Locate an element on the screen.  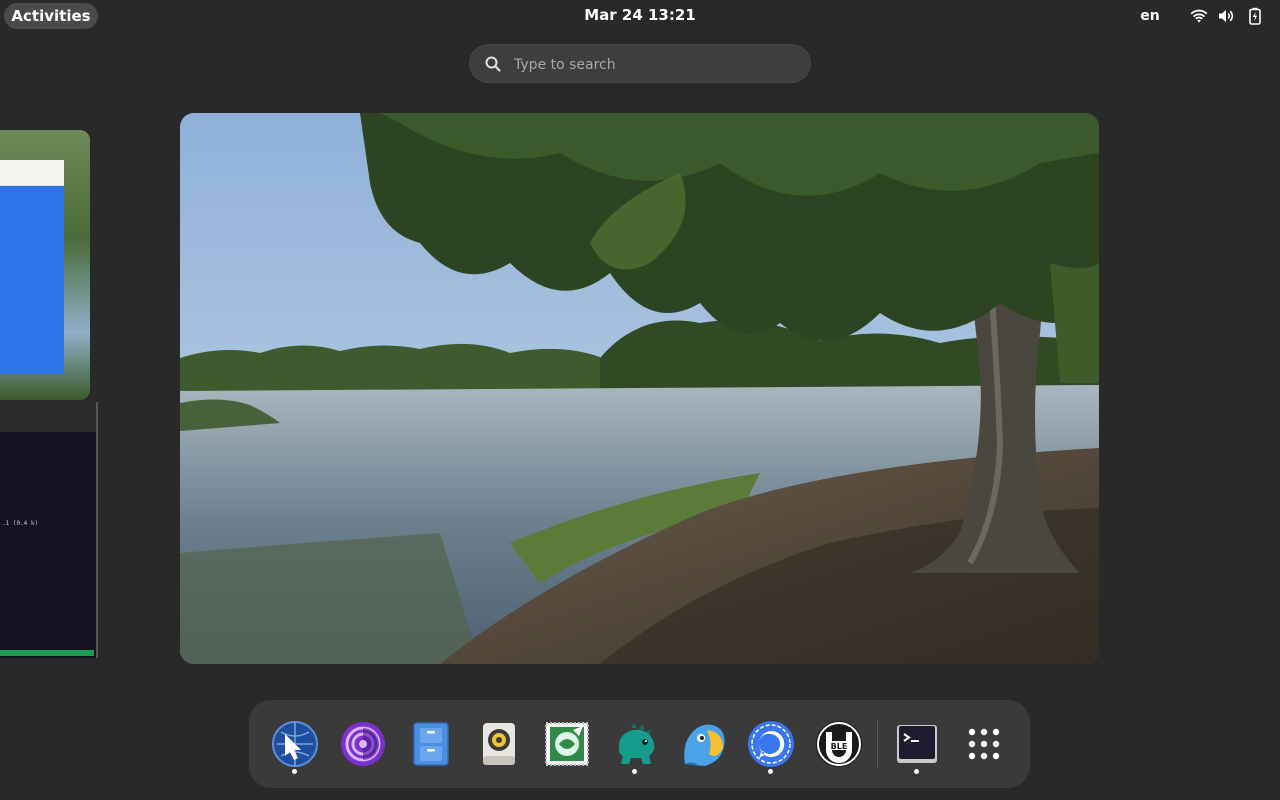
dock-item-dino-app is located at coordinates (635, 744).